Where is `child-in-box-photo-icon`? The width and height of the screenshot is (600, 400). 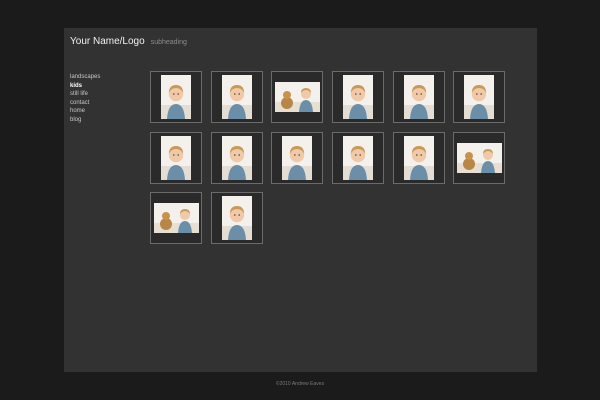
child-in-box-photo-icon is located at coordinates (418, 97).